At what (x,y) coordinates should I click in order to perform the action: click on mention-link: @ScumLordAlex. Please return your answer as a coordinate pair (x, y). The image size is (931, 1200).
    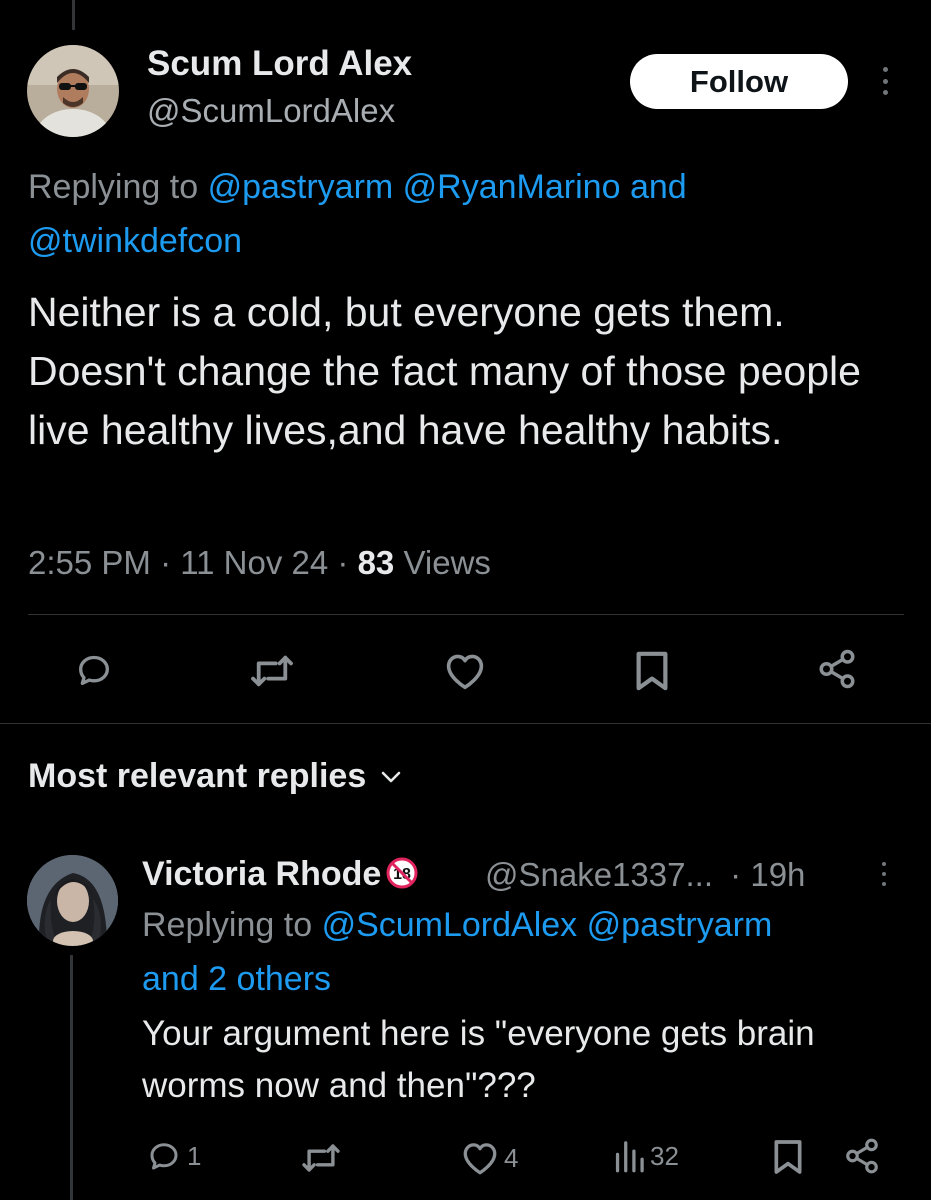
    Looking at the image, I should click on (450, 925).